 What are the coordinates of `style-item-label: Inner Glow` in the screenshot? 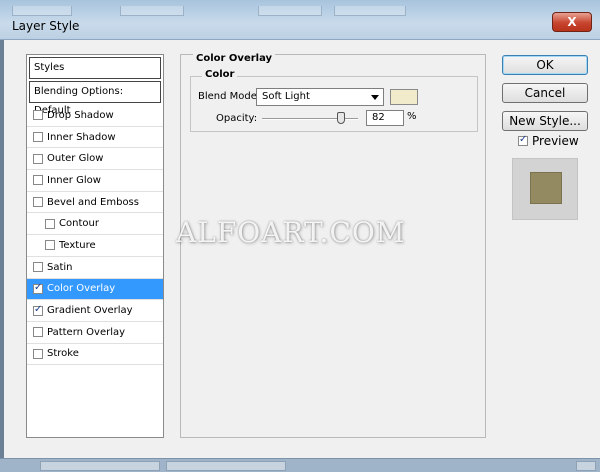 It's located at (74, 180).